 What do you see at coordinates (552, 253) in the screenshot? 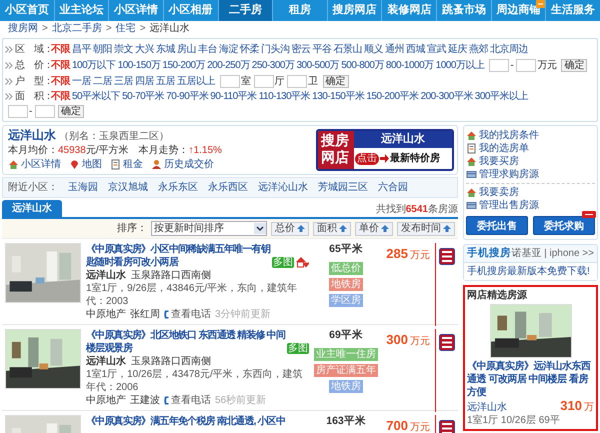
I see `platform-links: 诺基亚 | iphone >>` at bounding box center [552, 253].